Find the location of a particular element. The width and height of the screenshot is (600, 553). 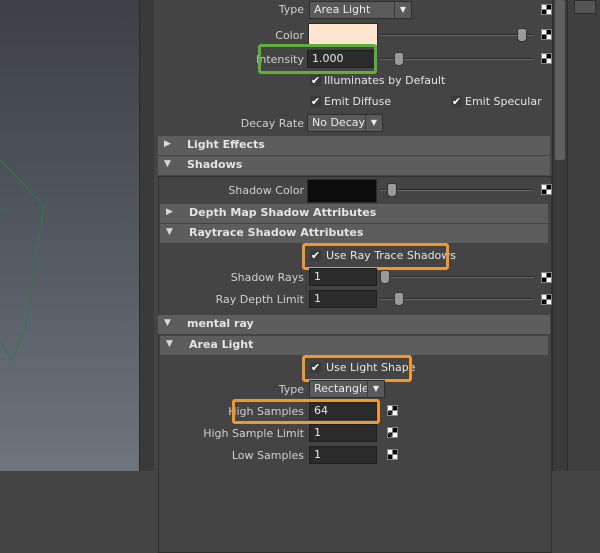

emit-diffuse-checkbox: ✔ is located at coordinates (315, 101).